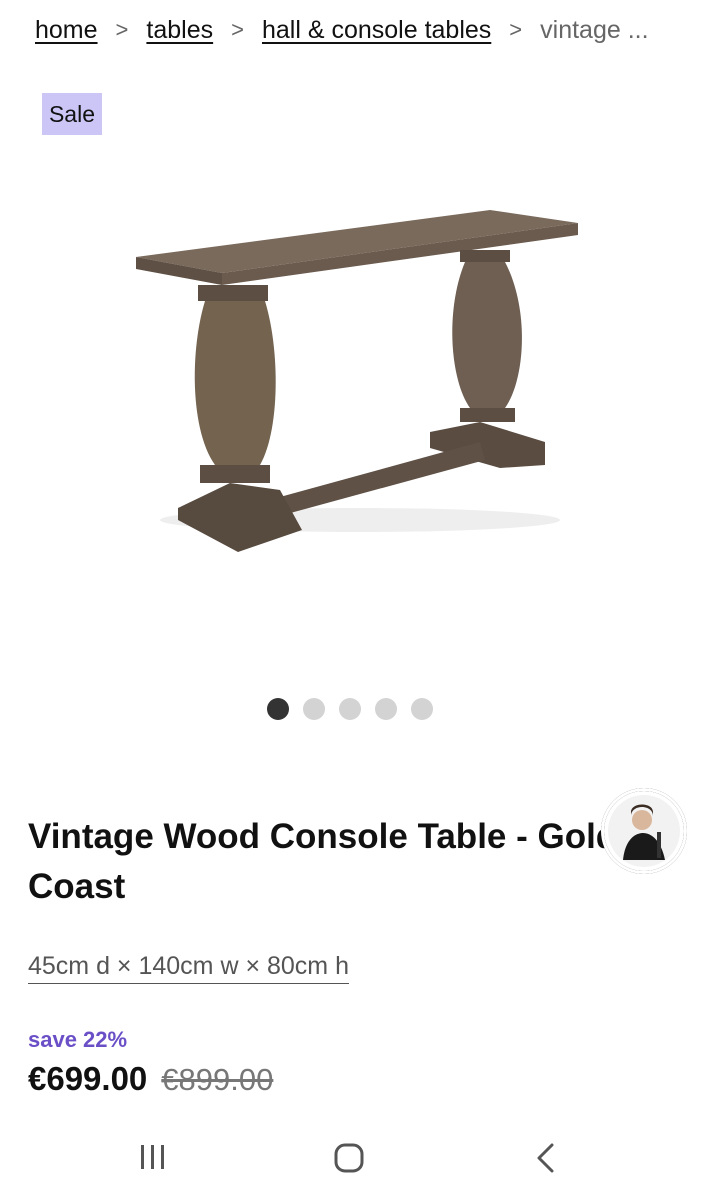 The image size is (703, 1200). I want to click on breadcrumb-hall-console-link: hall & console tables, so click(376, 30).